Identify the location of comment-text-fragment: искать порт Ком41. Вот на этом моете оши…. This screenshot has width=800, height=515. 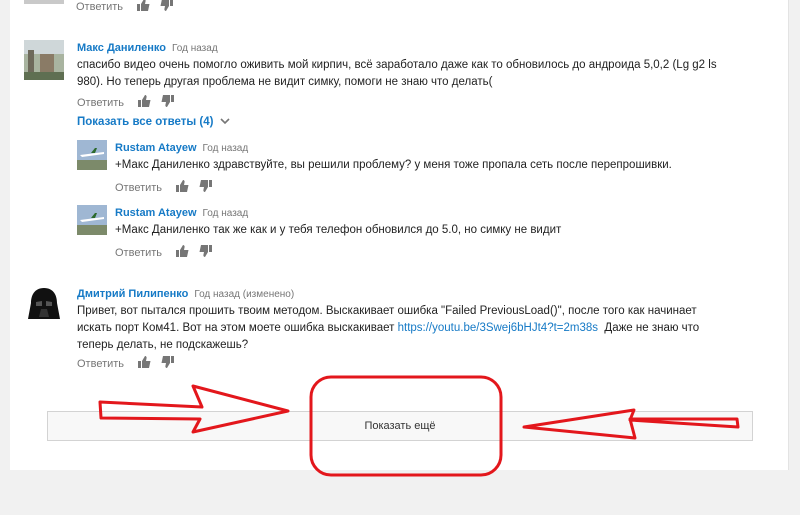
(237, 328).